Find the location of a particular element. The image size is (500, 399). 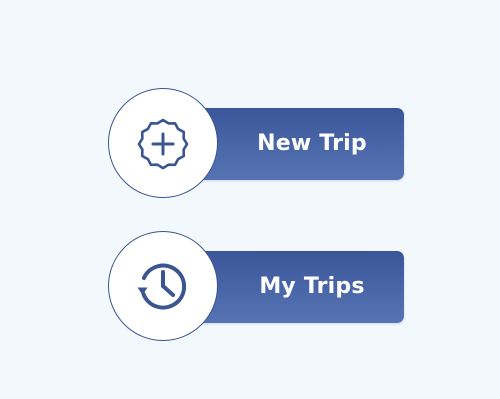

badge-plus-icon is located at coordinates (163, 143).